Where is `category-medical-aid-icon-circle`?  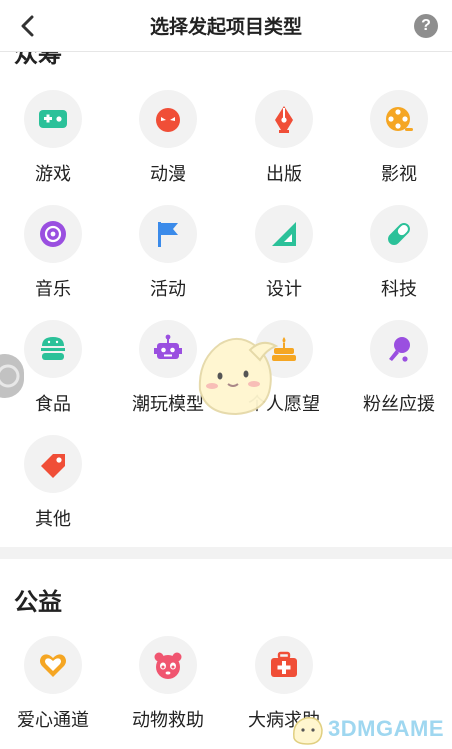
category-medical-aid-icon-circle is located at coordinates (284, 665).